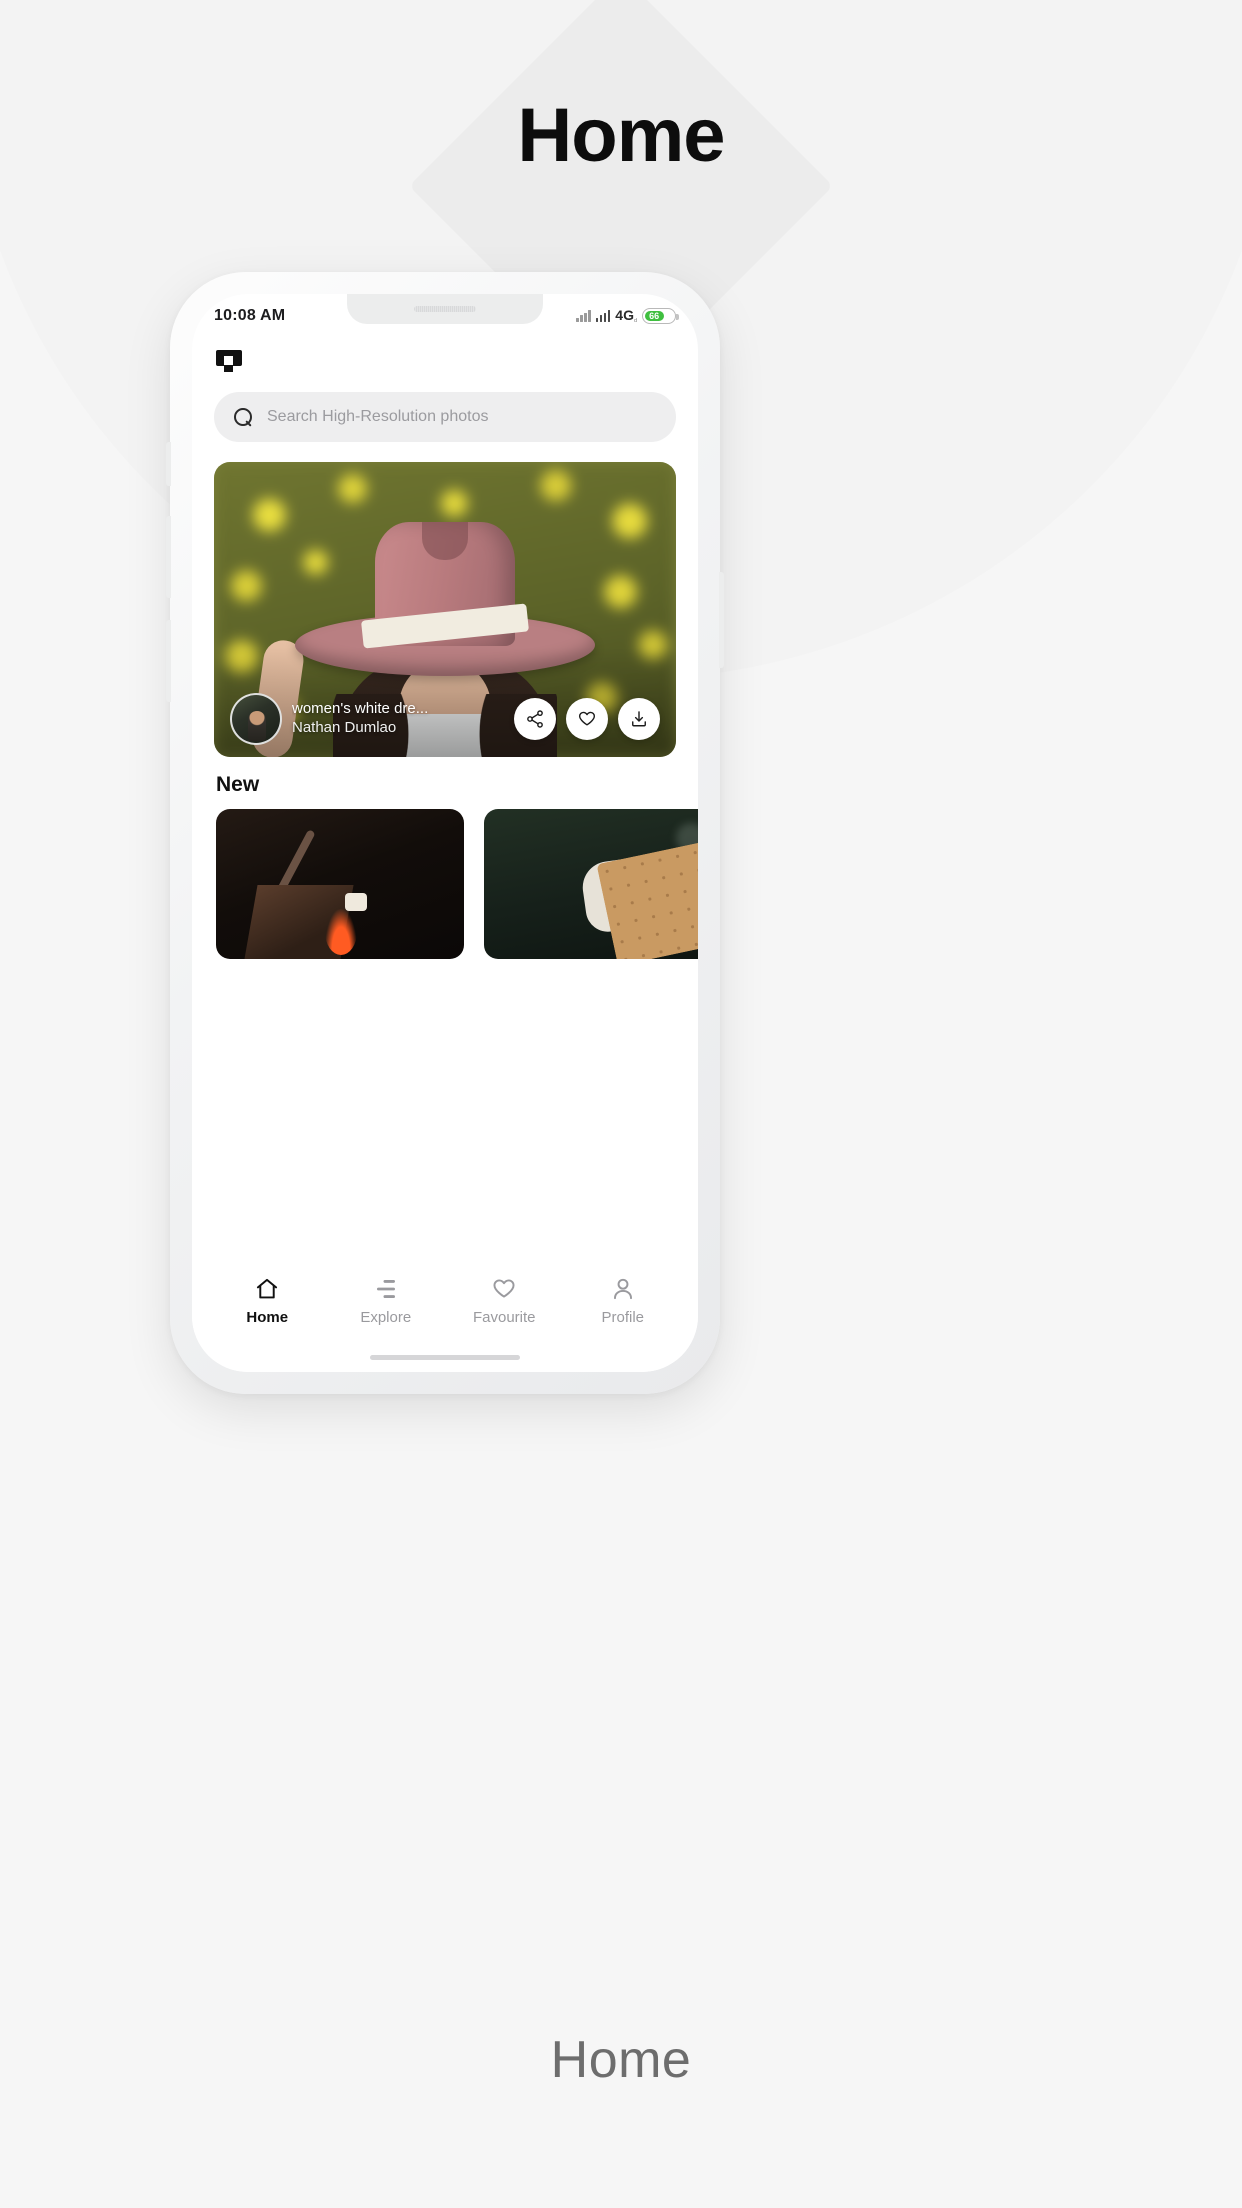 The image size is (1242, 2208). I want to click on download-button, so click(639, 719).